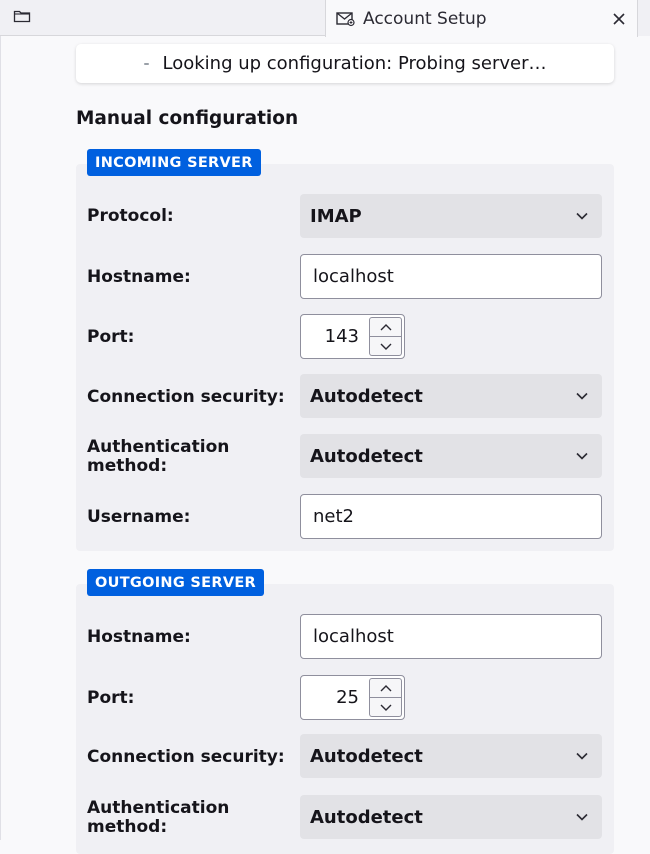  What do you see at coordinates (451, 817) in the screenshot?
I see `outgoing-auth-select: Autodetect` at bounding box center [451, 817].